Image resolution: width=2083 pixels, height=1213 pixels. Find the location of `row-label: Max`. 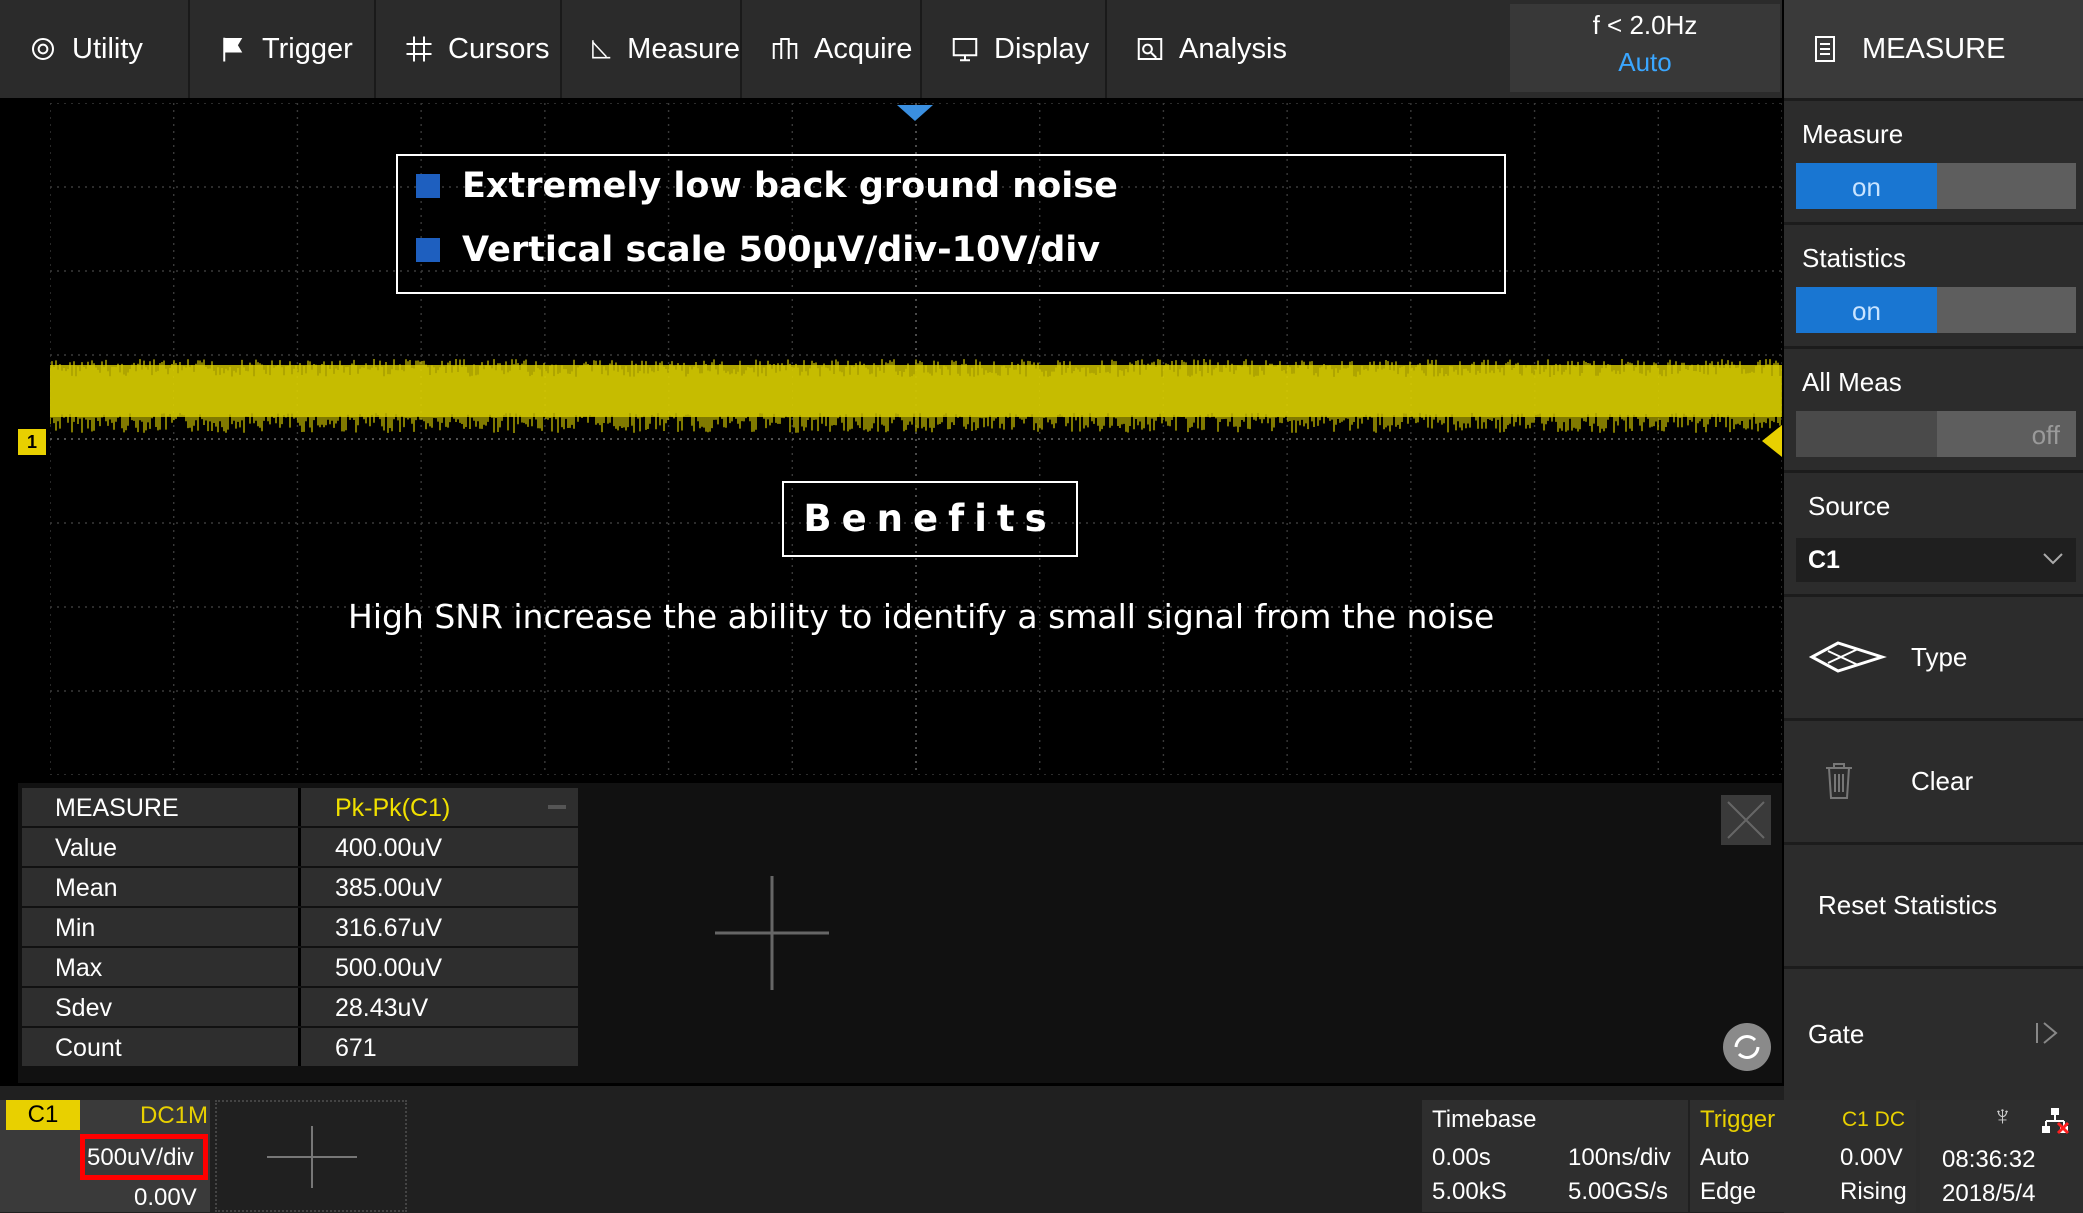

row-label: Max is located at coordinates (79, 968).